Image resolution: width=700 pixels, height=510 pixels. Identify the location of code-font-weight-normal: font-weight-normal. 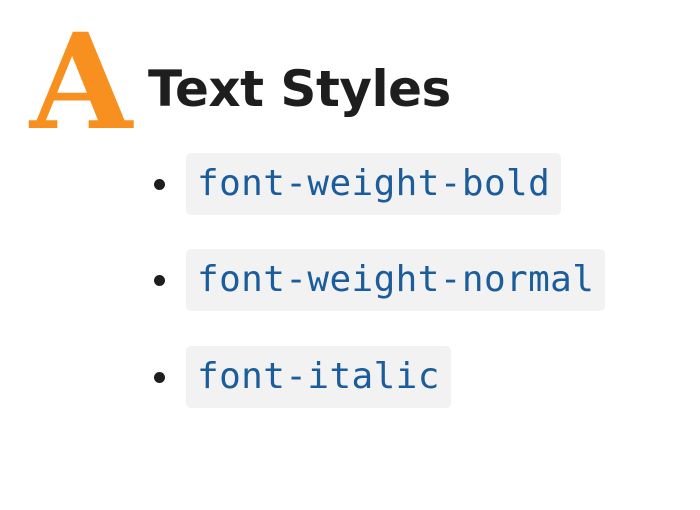
(396, 280).